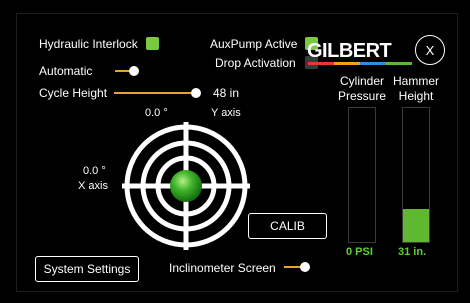  What do you see at coordinates (361, 81) in the screenshot?
I see `cylinder-pressure-label-line1: Cylinder` at bounding box center [361, 81].